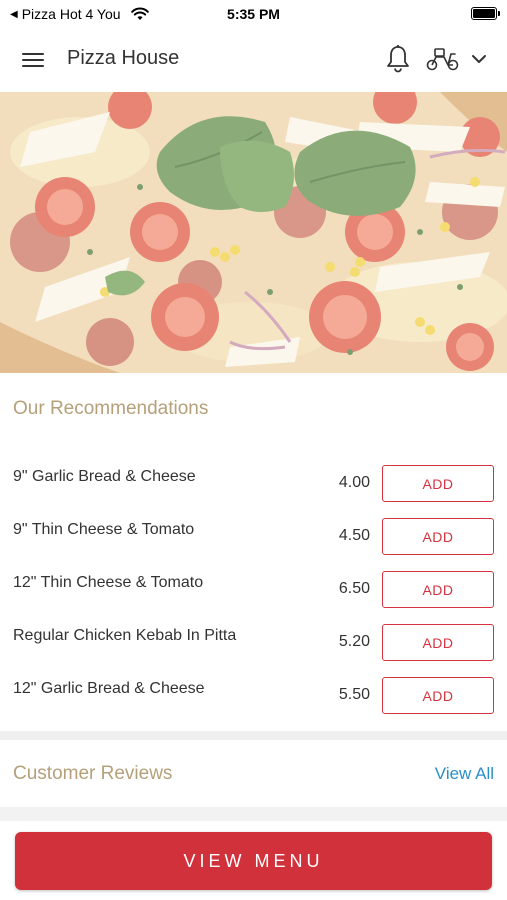  I want to click on hamburger-menu-icon, so click(34, 60).